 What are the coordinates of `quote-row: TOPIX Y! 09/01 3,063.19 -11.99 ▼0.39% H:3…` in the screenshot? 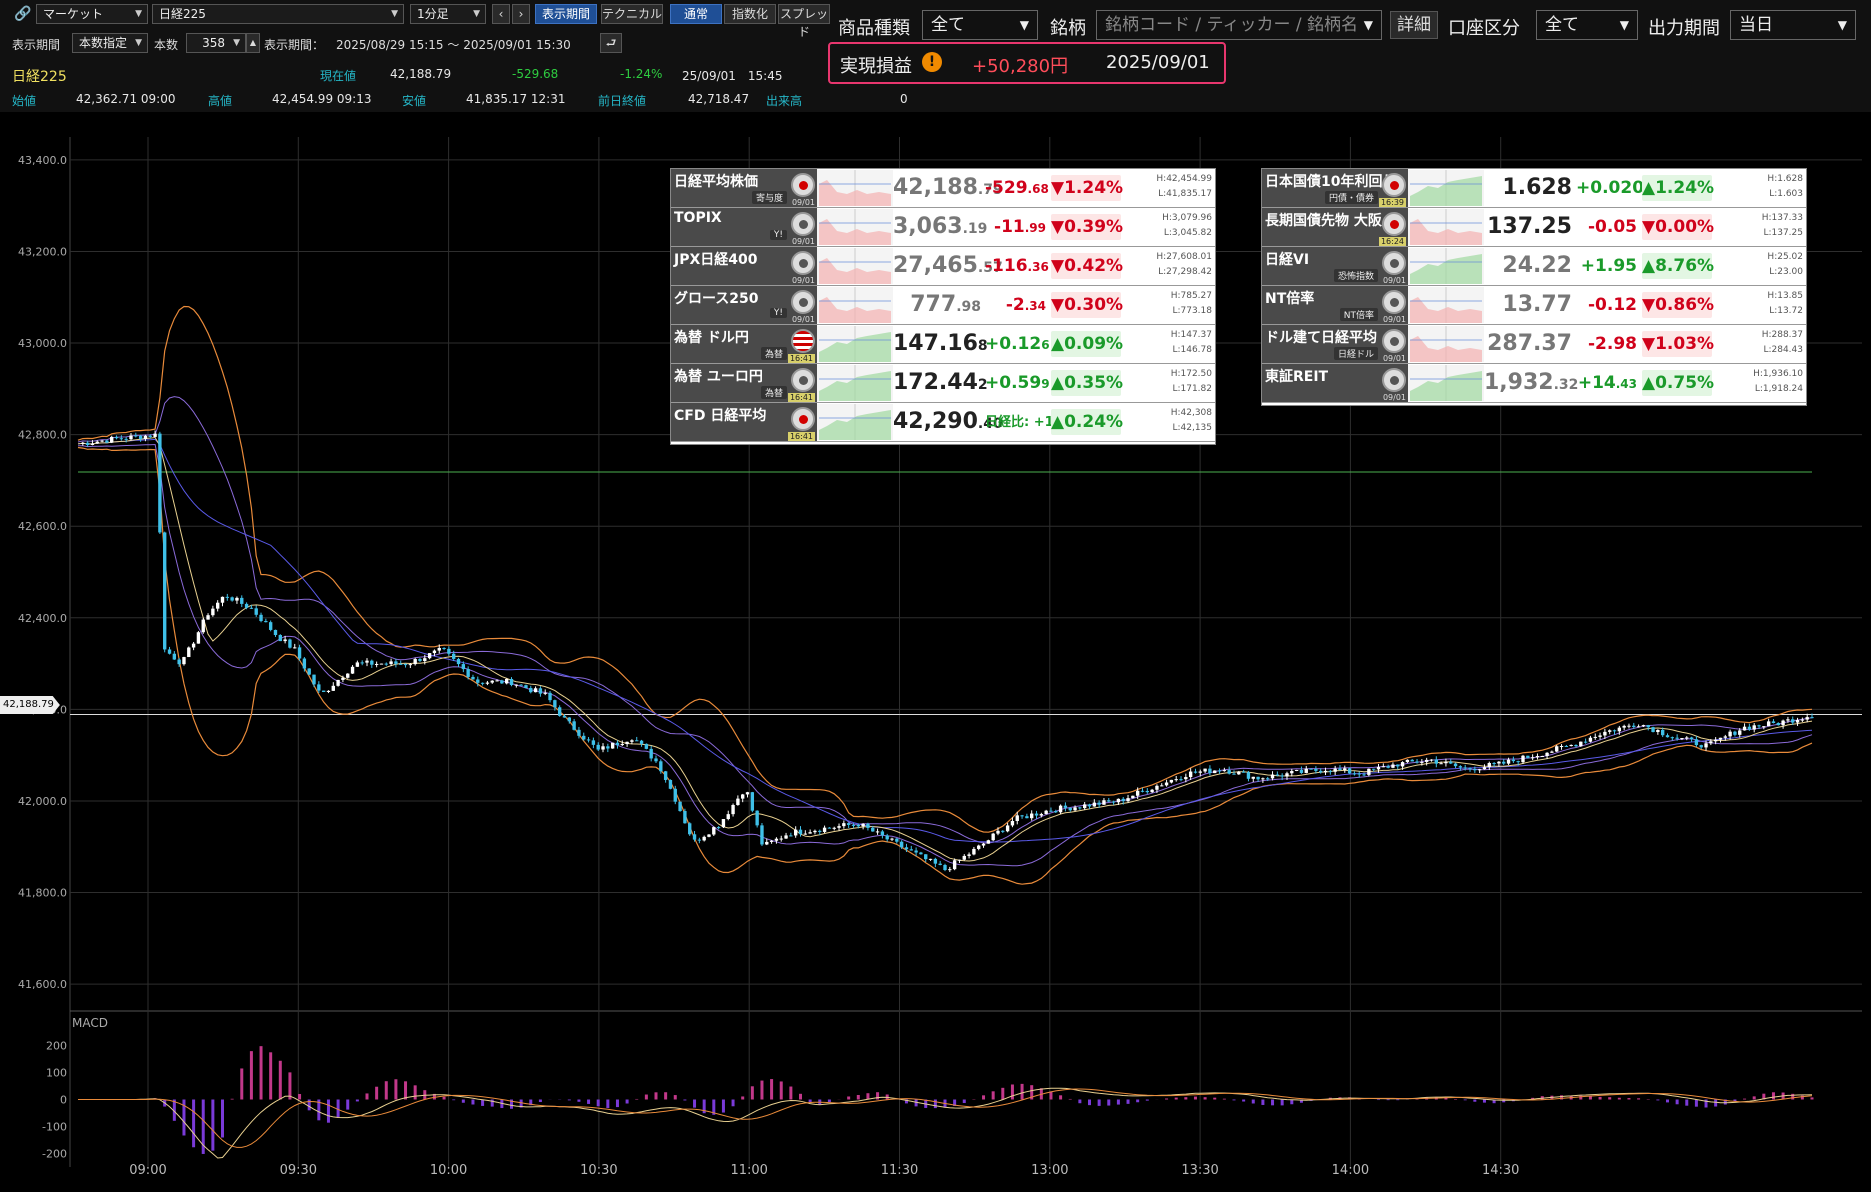 It's located at (943, 227).